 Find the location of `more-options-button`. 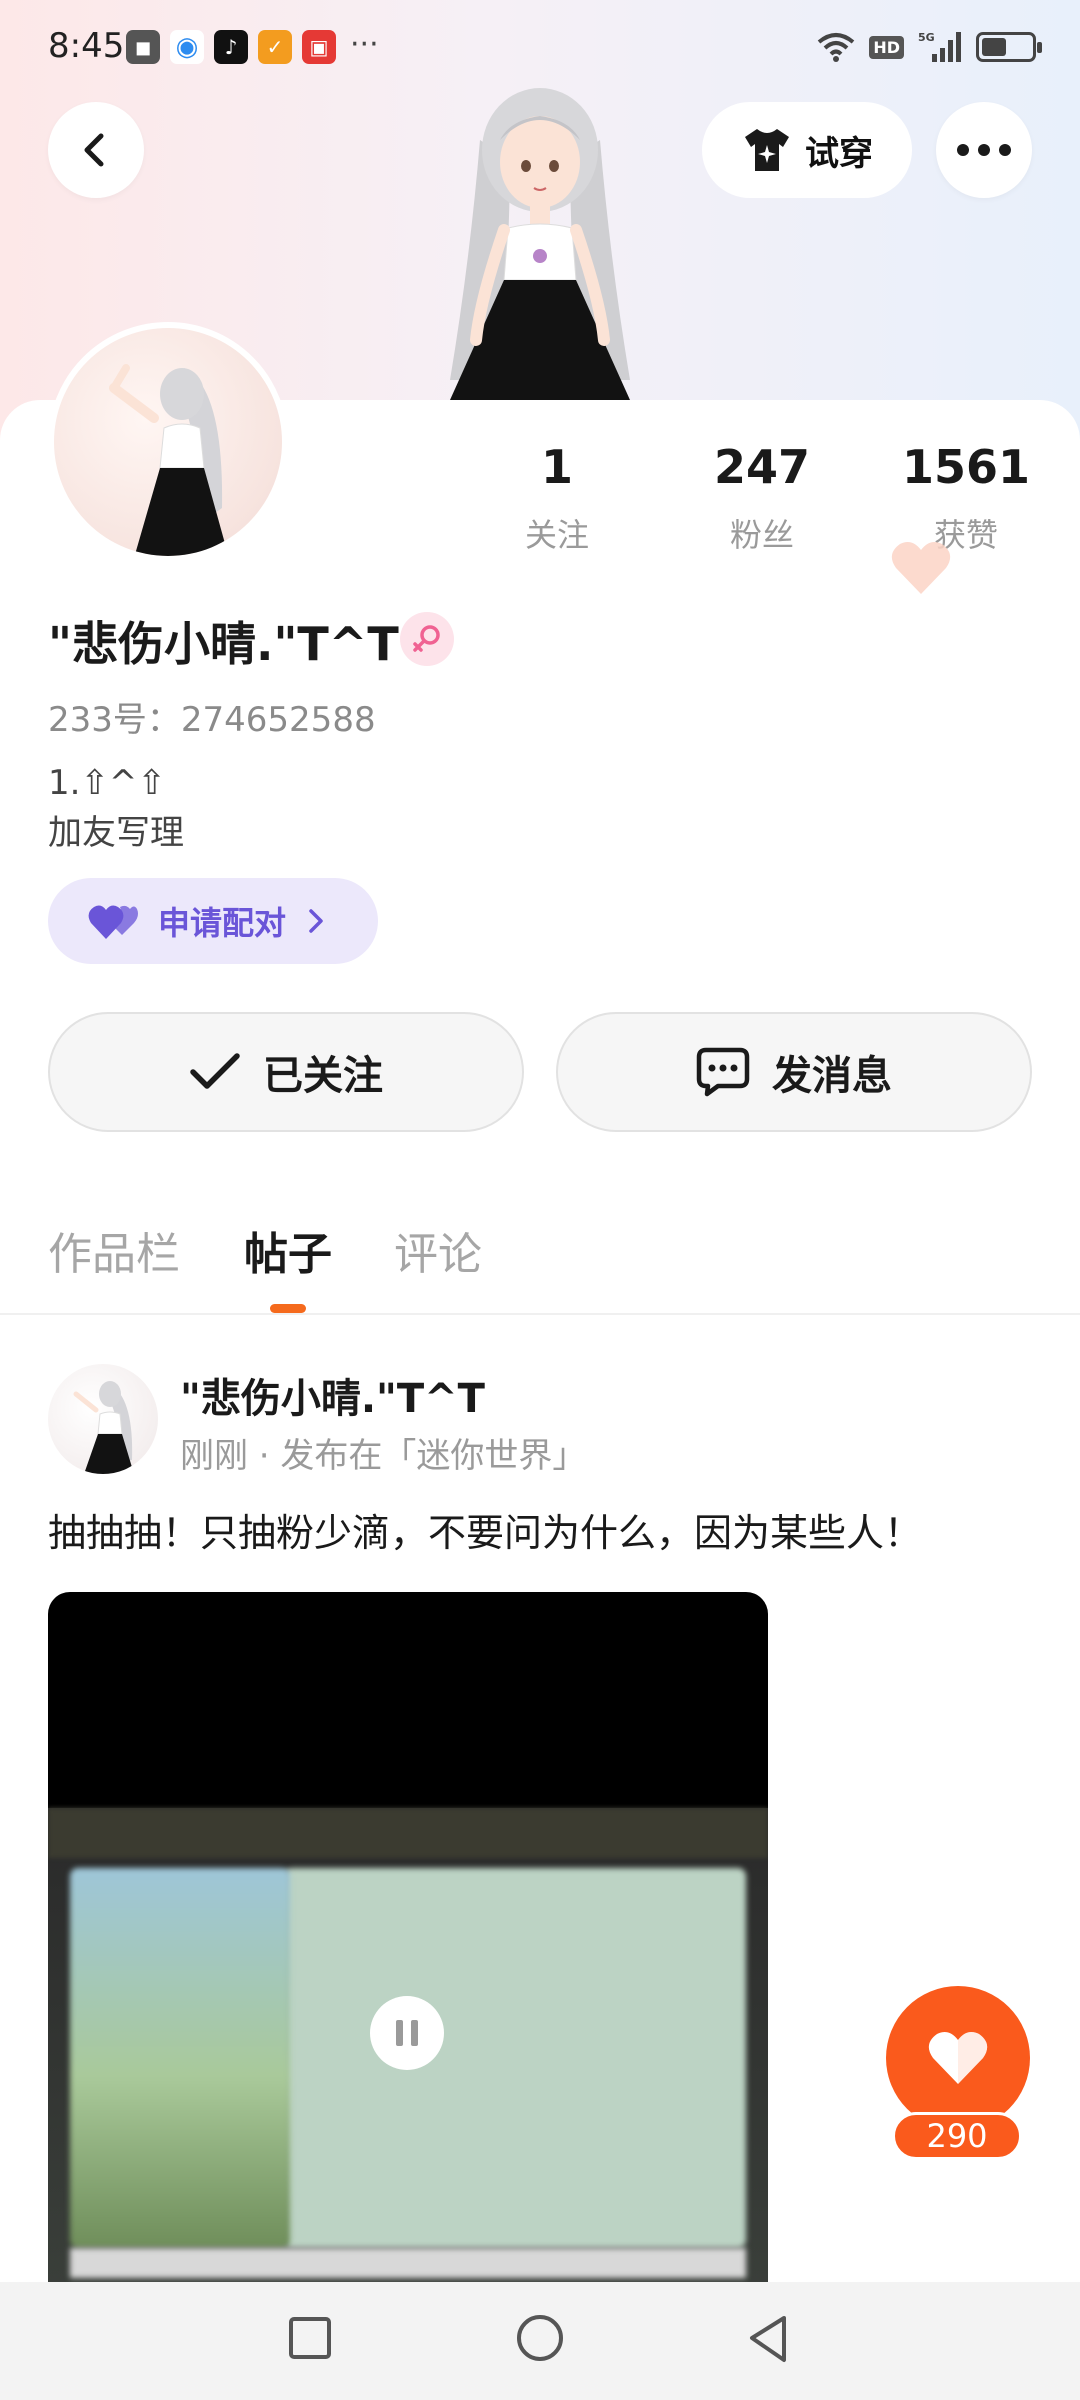

more-options-button is located at coordinates (984, 150).